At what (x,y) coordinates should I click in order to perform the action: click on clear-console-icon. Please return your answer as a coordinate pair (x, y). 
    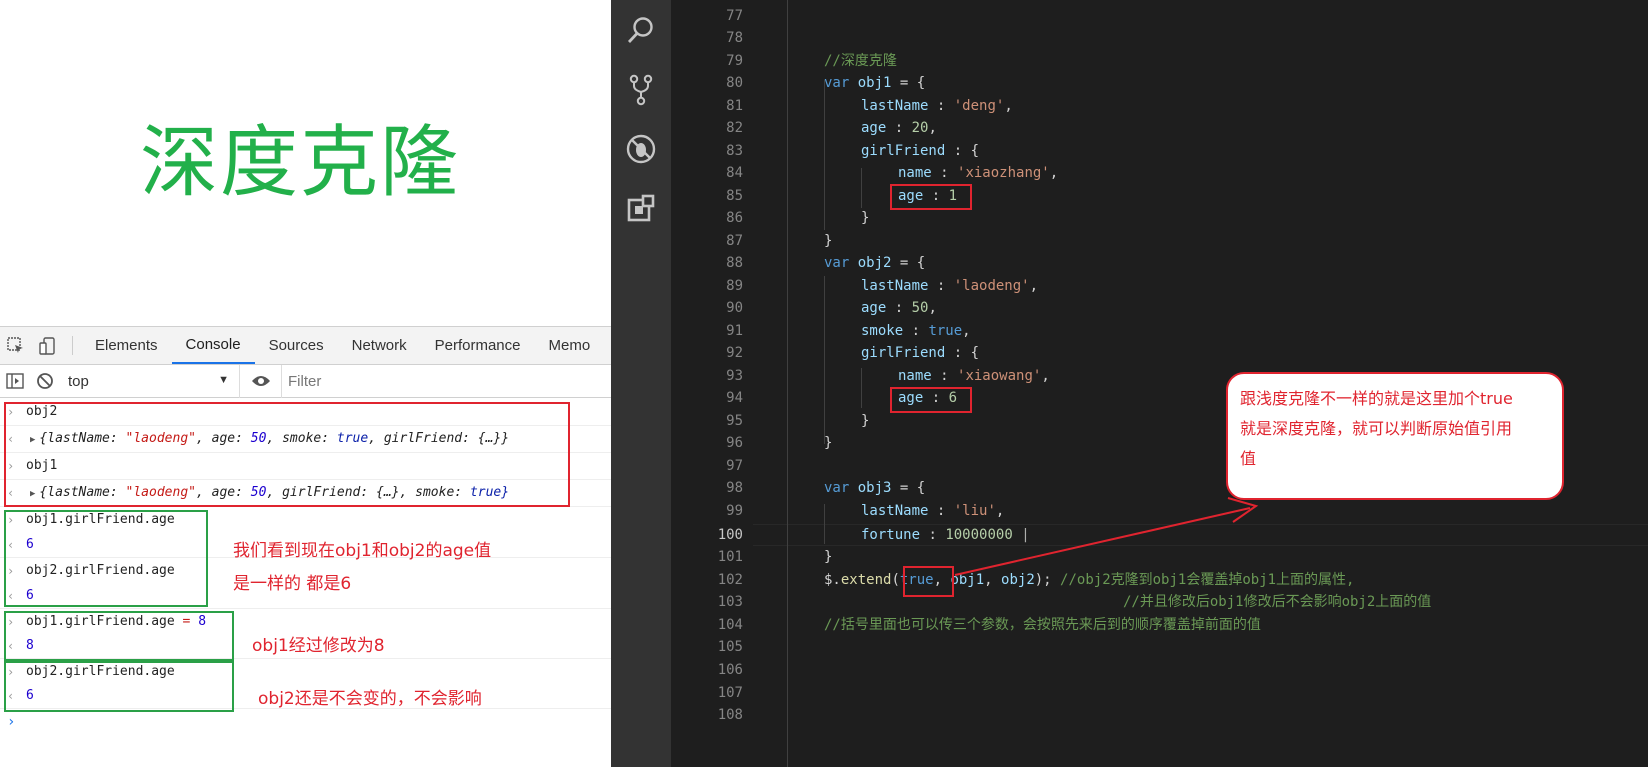
    Looking at the image, I should click on (45, 381).